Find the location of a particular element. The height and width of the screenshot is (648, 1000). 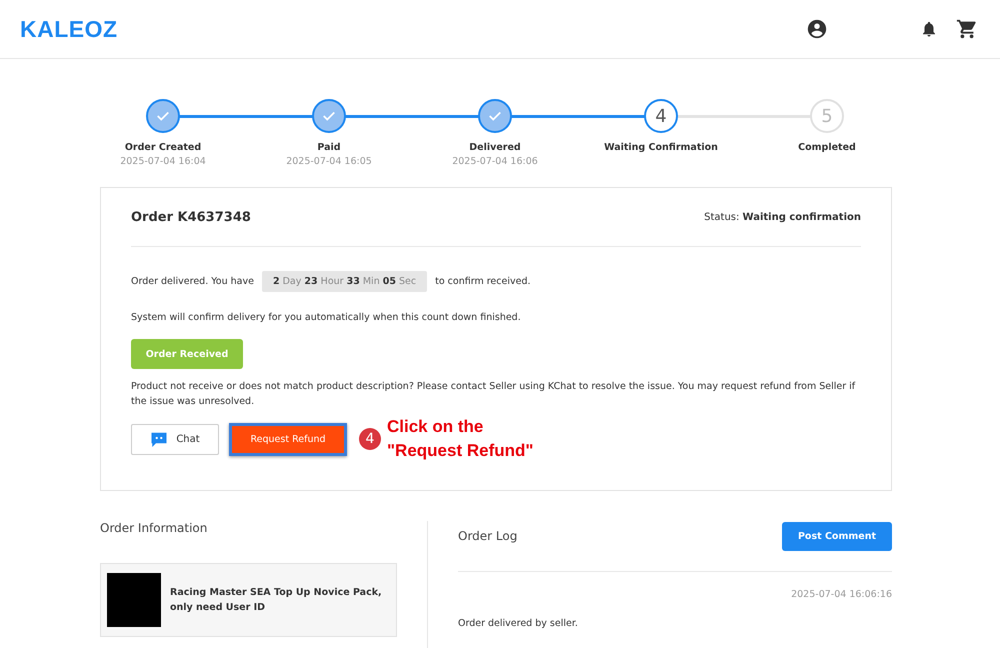

step-badge: 4 is located at coordinates (370, 439).